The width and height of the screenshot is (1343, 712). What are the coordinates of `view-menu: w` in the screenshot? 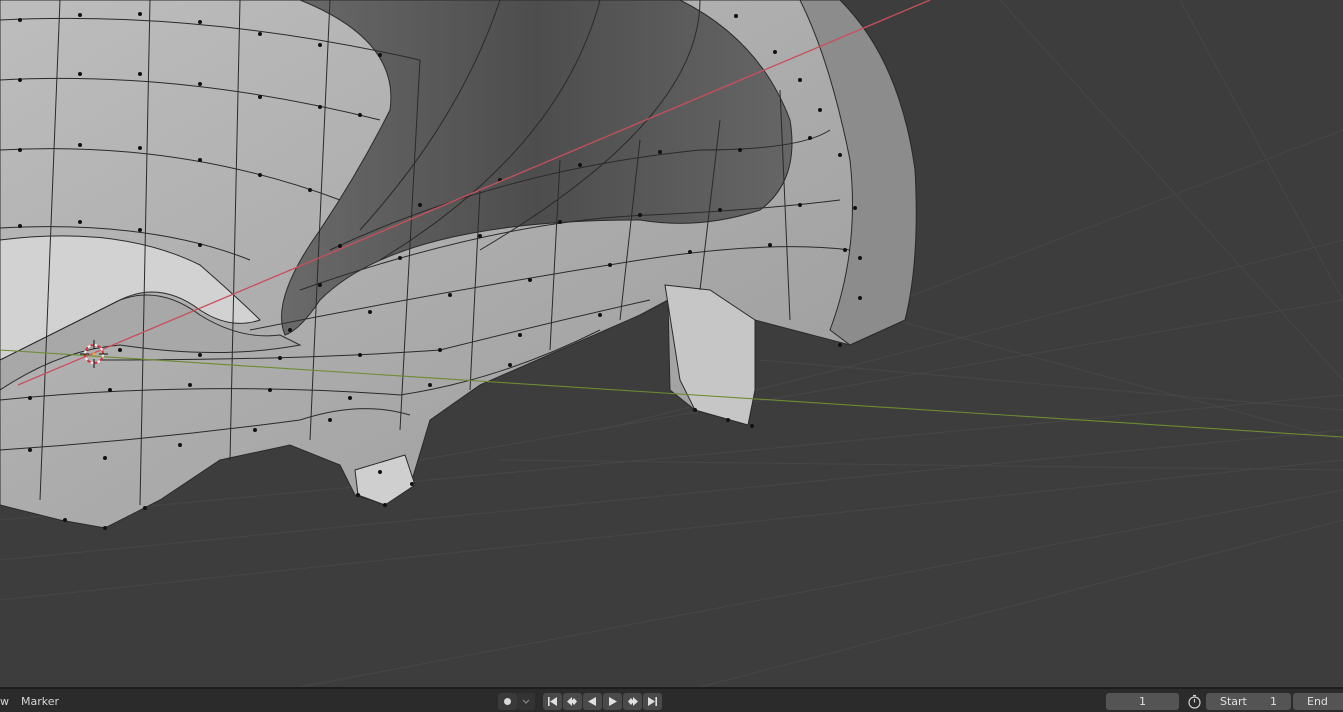 It's located at (4, 701).